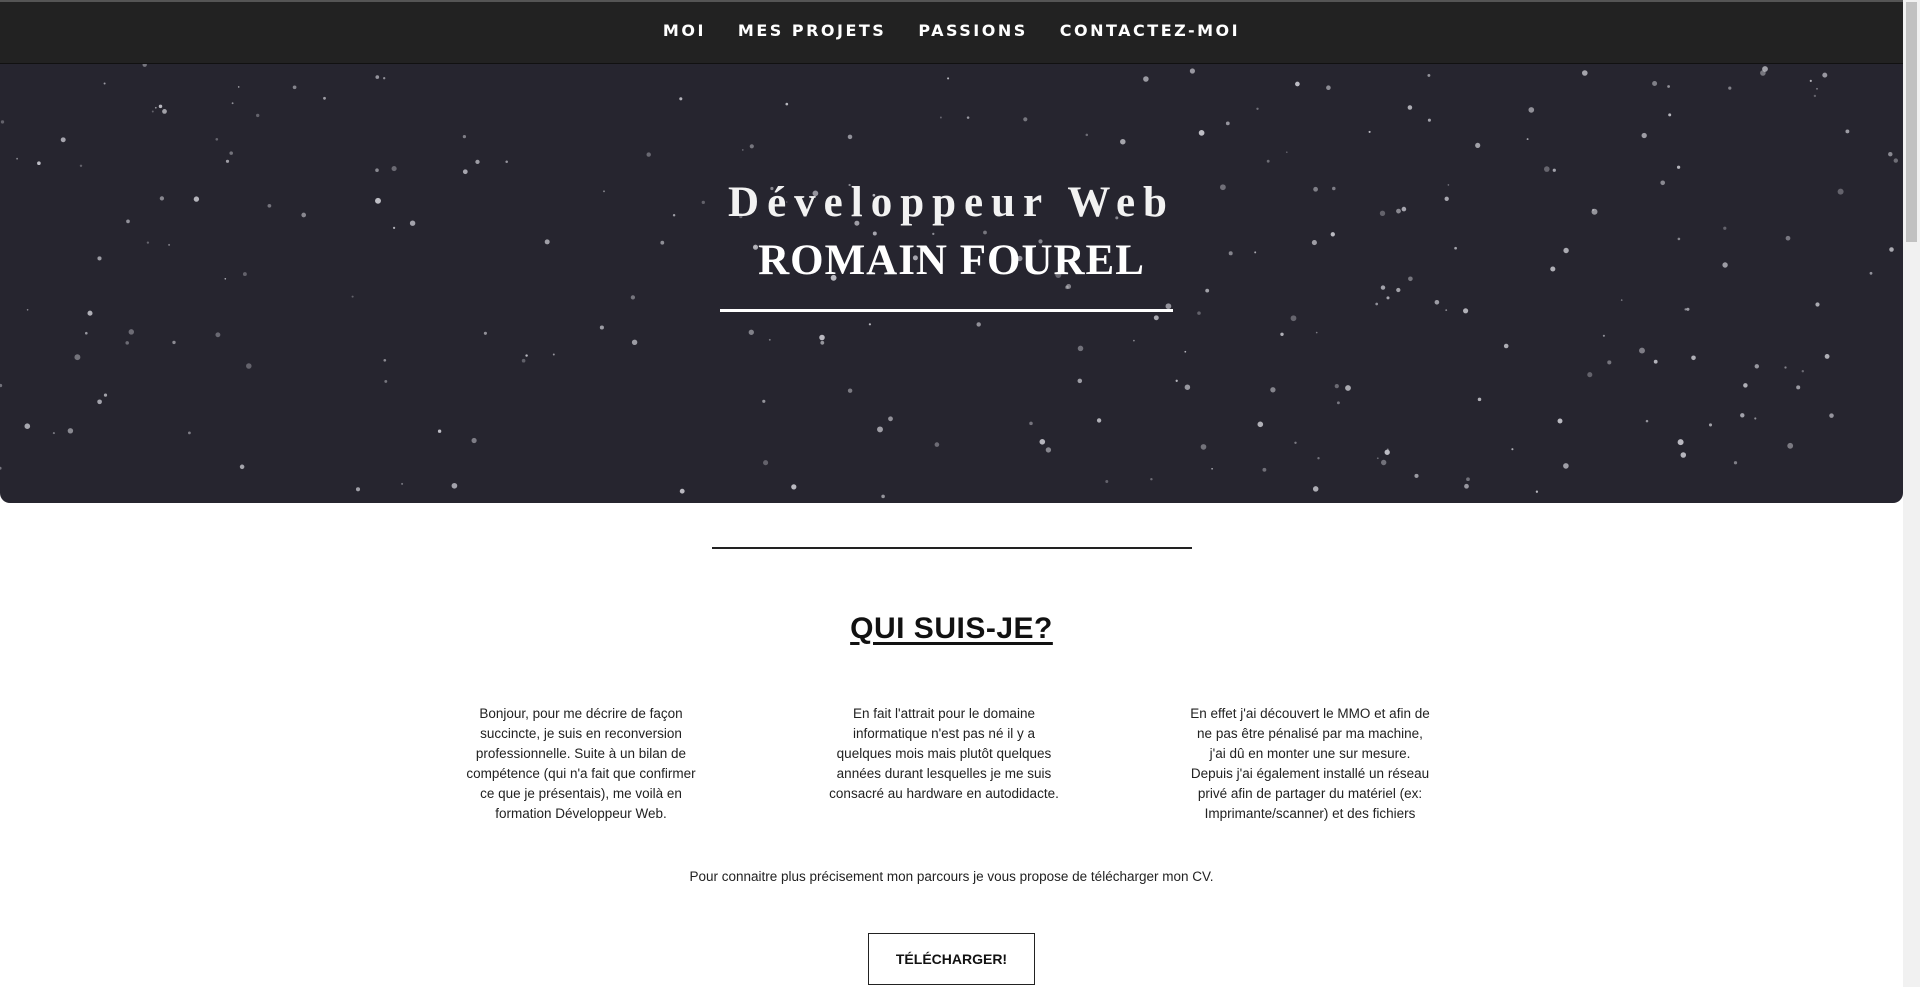 The width and height of the screenshot is (1920, 987). Describe the element at coordinates (951, 628) in the screenshot. I see `about-title: QUI SUIS-JE?` at that location.